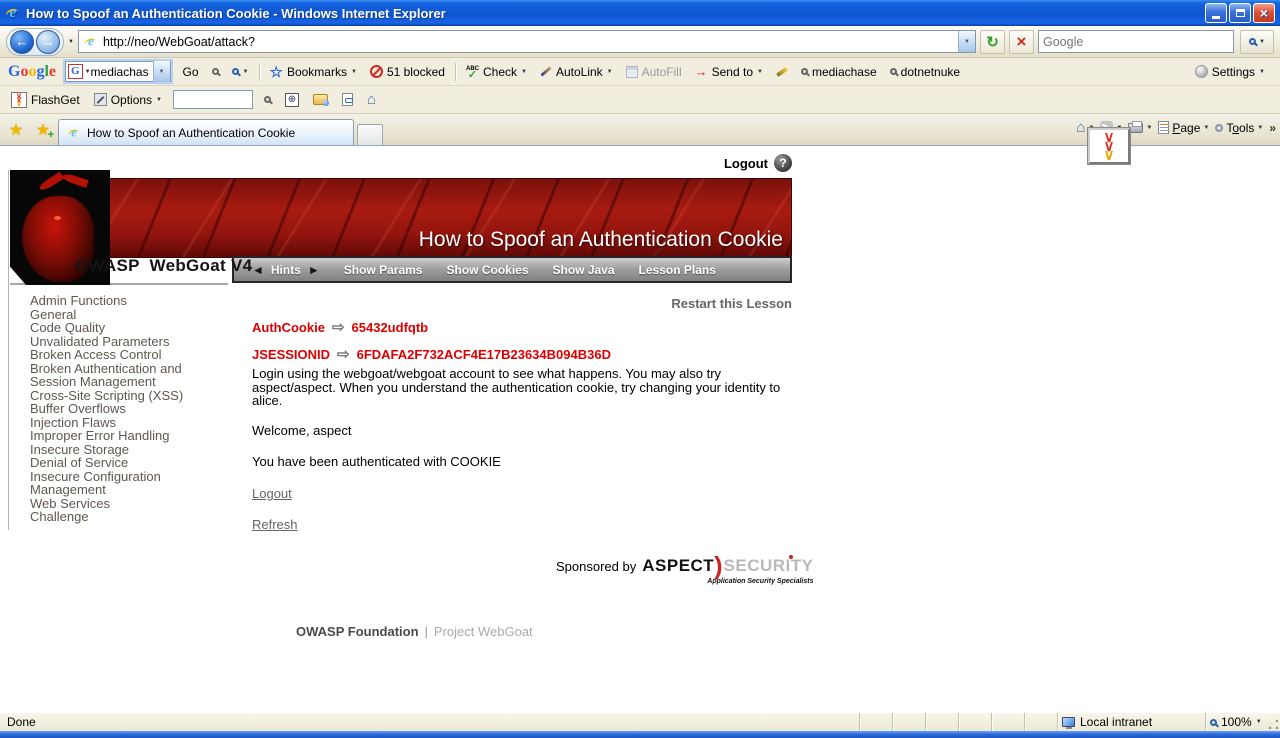 The image size is (1280, 738). Describe the element at coordinates (128, 100) in the screenshot. I see `flashget-options-button: Options` at that location.